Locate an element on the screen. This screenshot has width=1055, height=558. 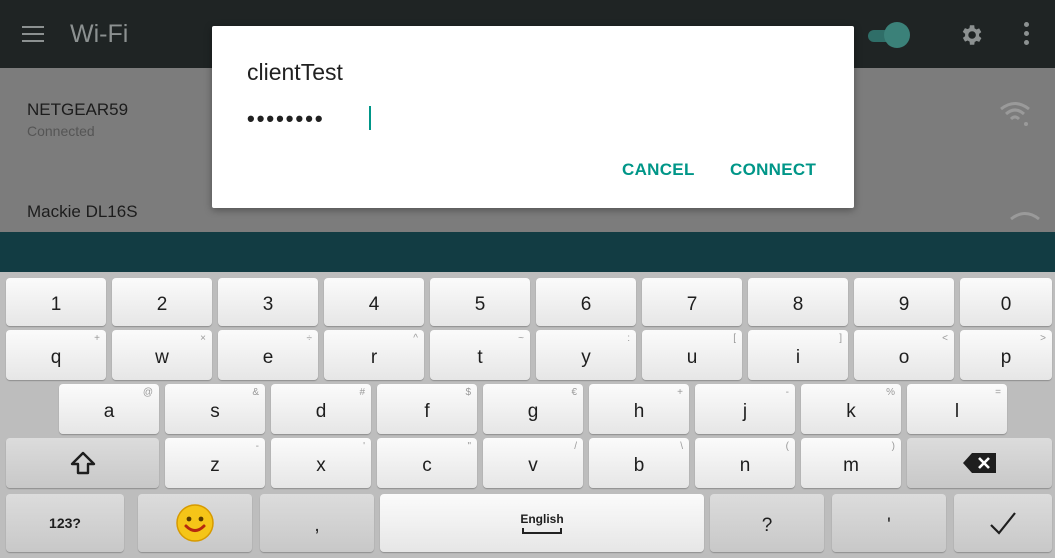
key-hint: ] is located at coordinates (840, 338).